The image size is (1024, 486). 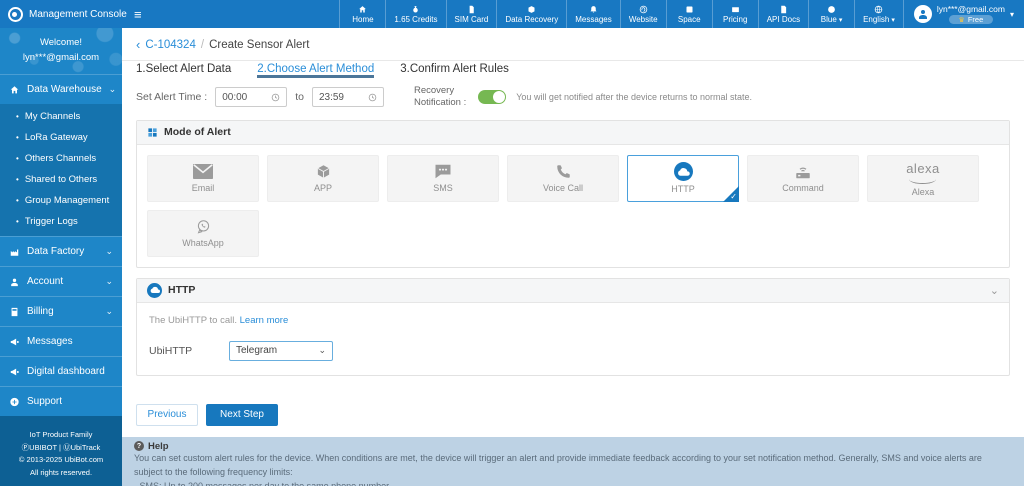 I want to click on footer-copyright: © 2013-2025 UbiBot.com, so click(x=61, y=460).